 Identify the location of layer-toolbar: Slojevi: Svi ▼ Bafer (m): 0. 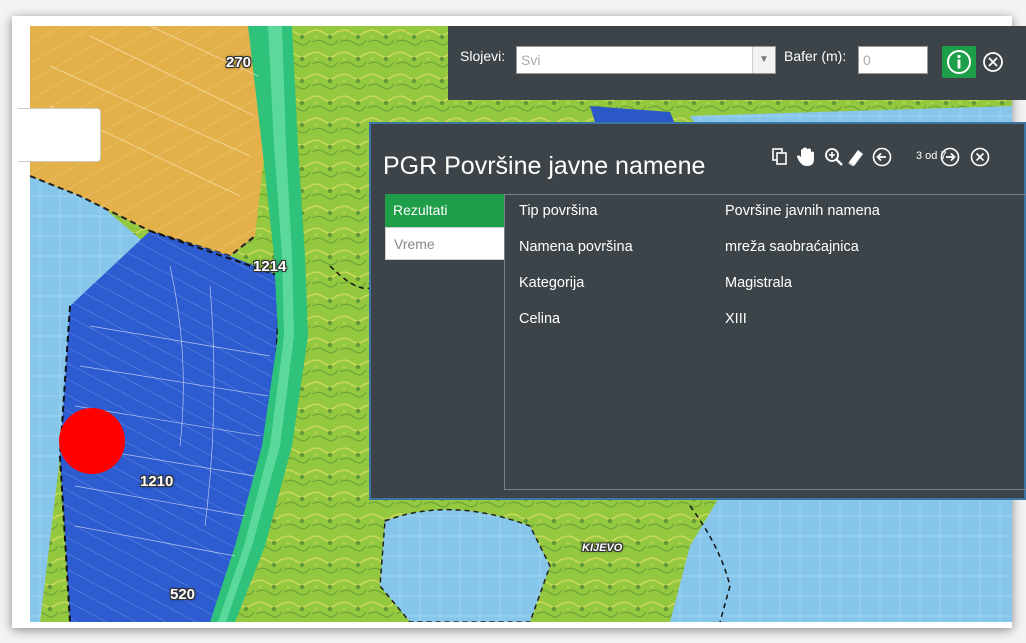
(737, 63).